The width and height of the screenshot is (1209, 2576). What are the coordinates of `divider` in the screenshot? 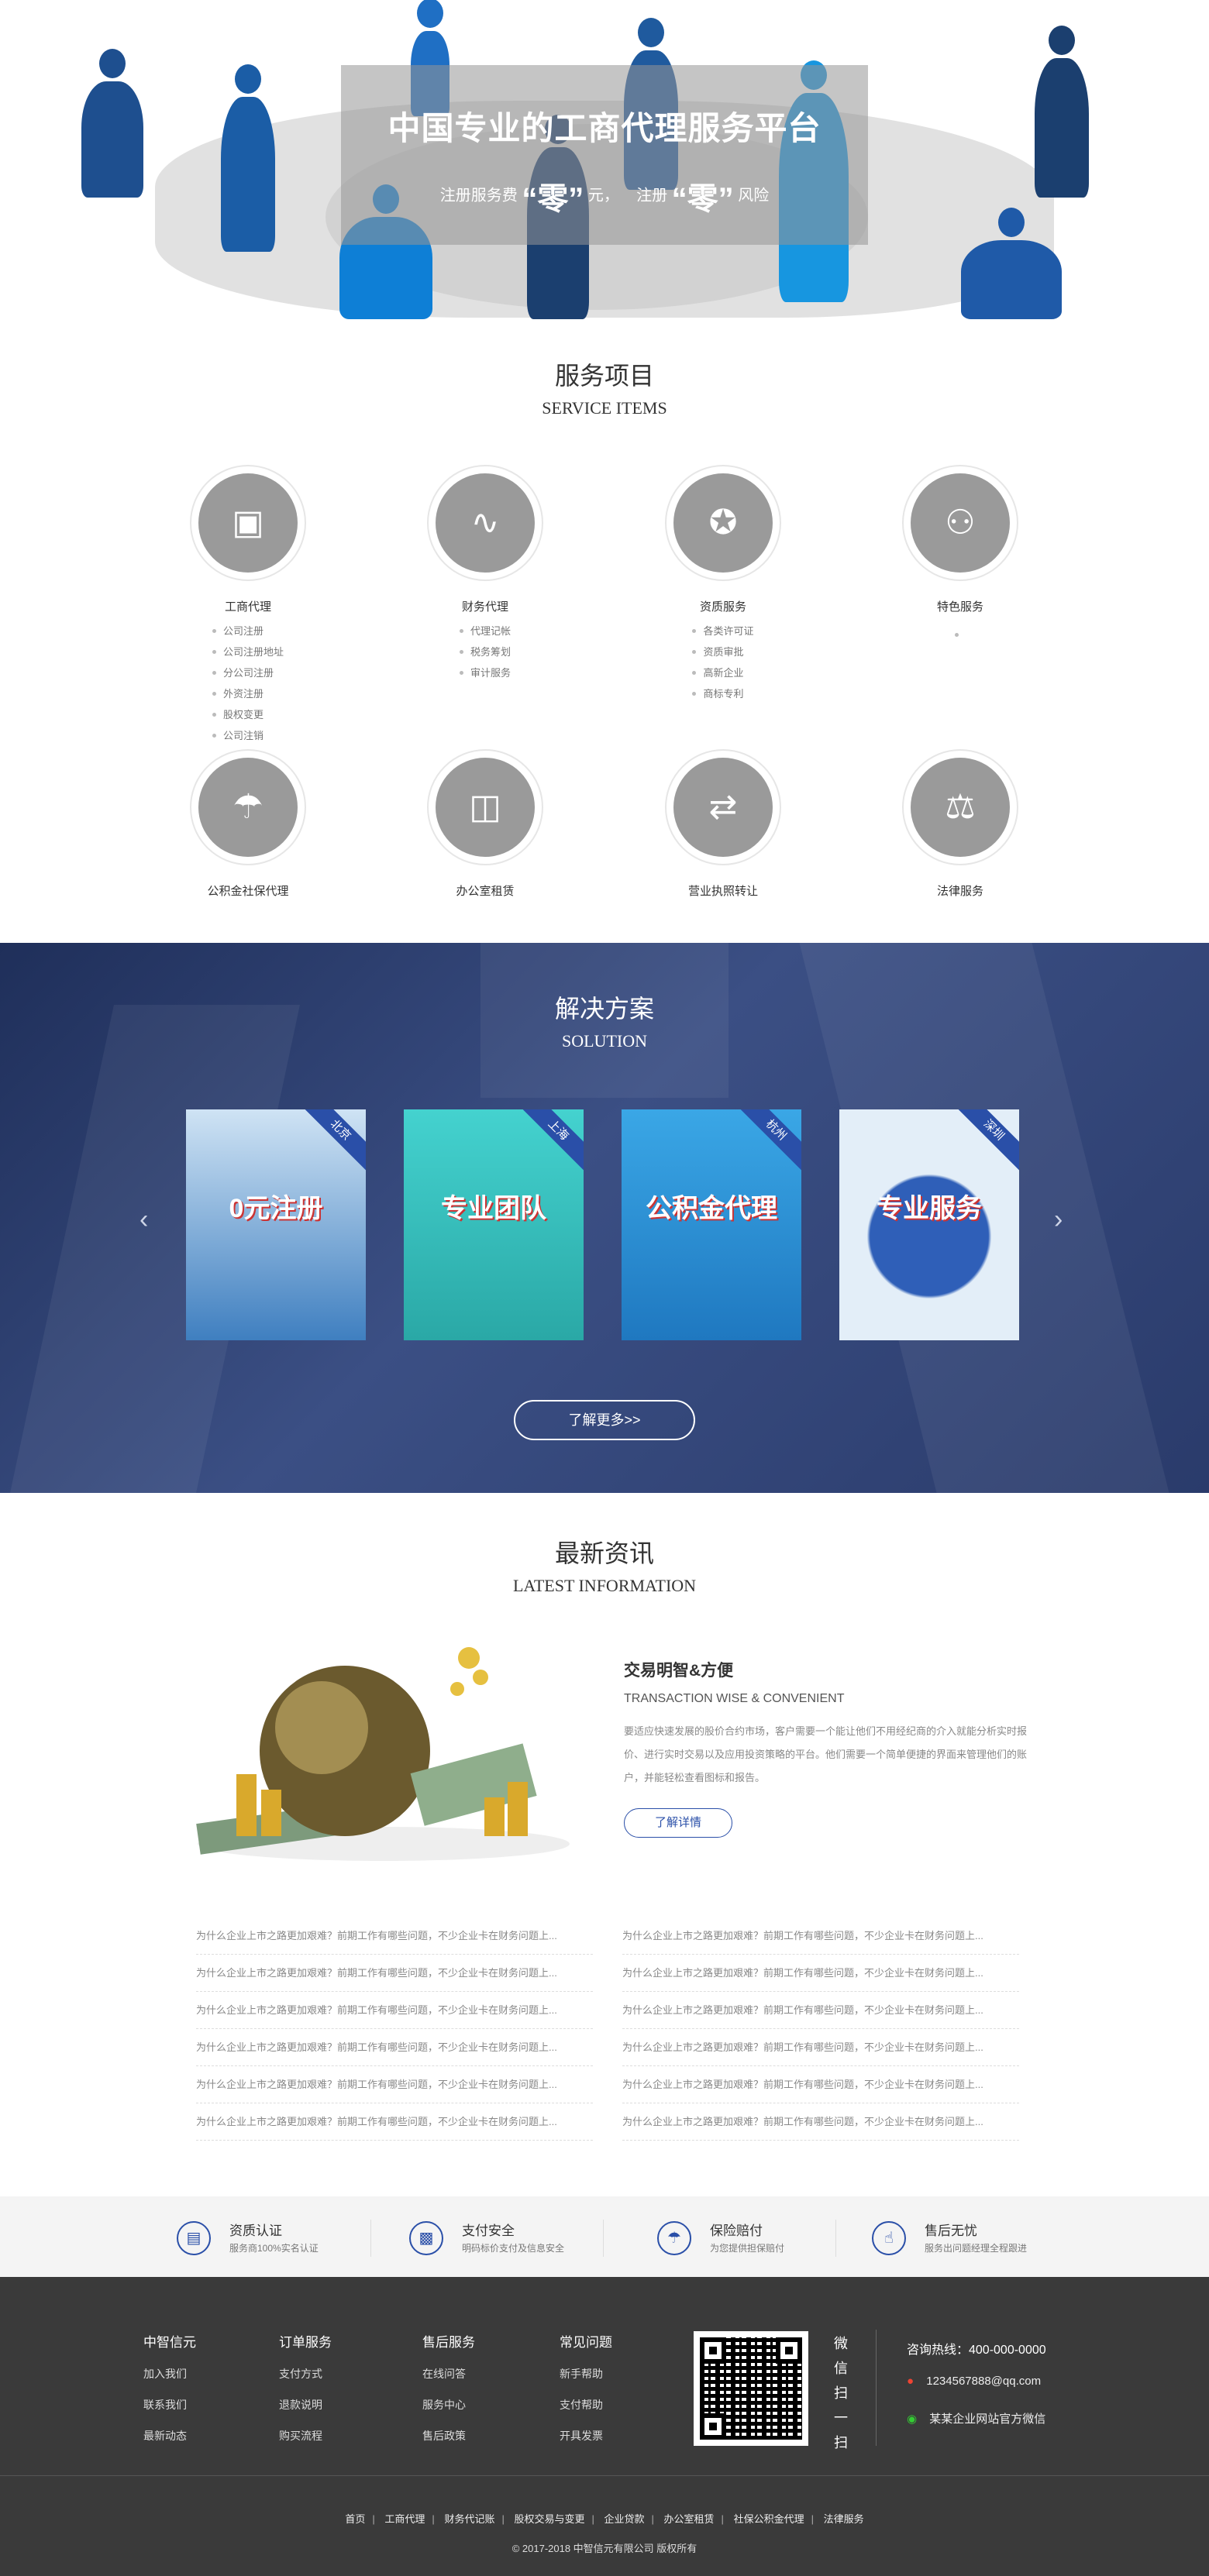 It's located at (835, 2238).